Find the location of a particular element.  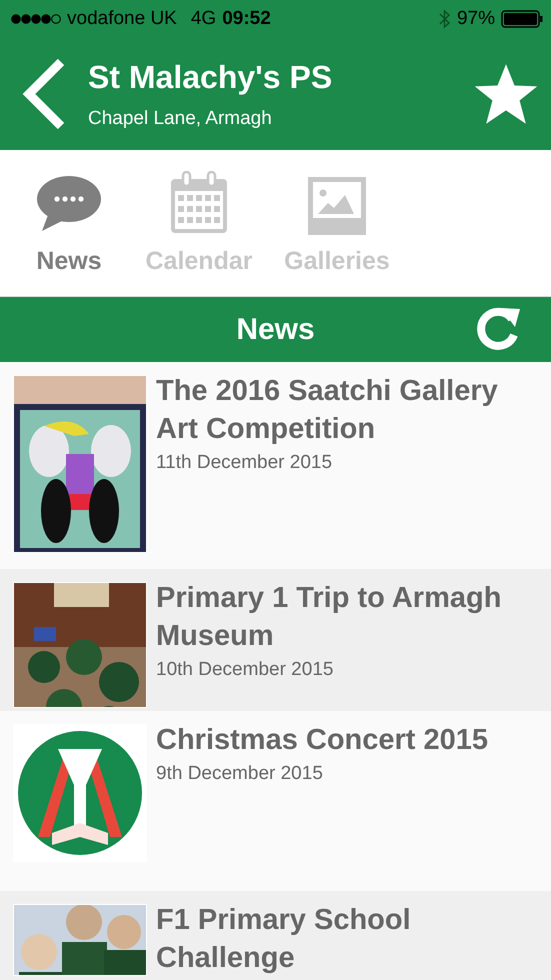

news-item: Primary 1 Trip to Armagh Museum 10th December 2015 is located at coordinates (275, 640).